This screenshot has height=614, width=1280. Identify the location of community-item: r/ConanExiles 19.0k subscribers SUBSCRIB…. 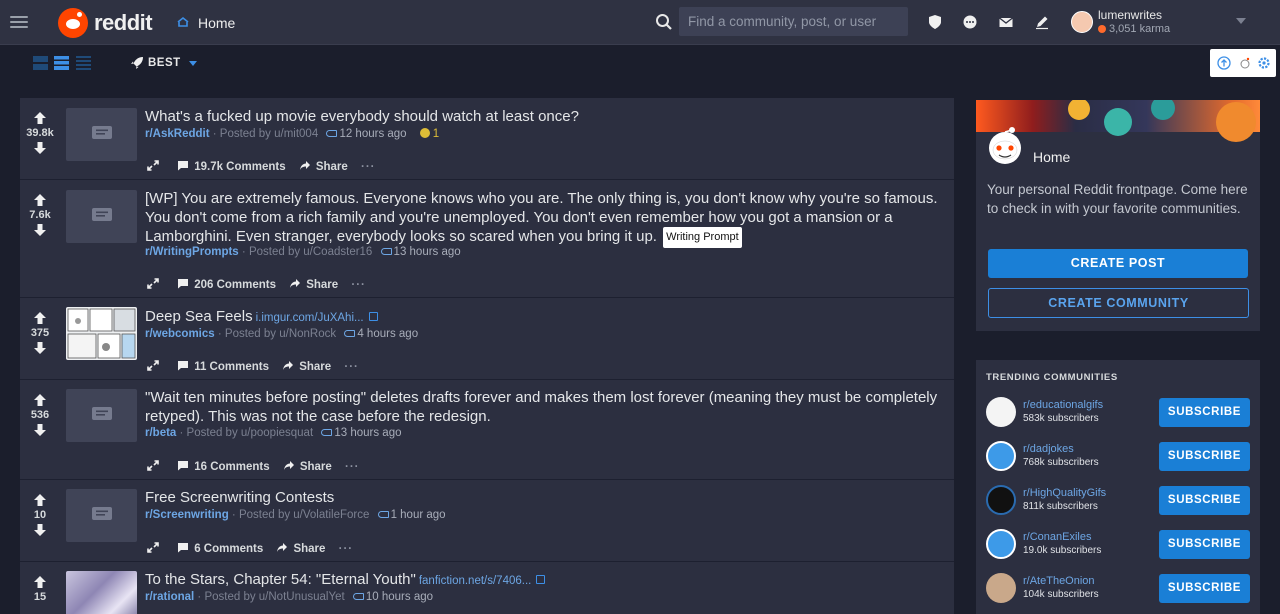
(1118, 545).